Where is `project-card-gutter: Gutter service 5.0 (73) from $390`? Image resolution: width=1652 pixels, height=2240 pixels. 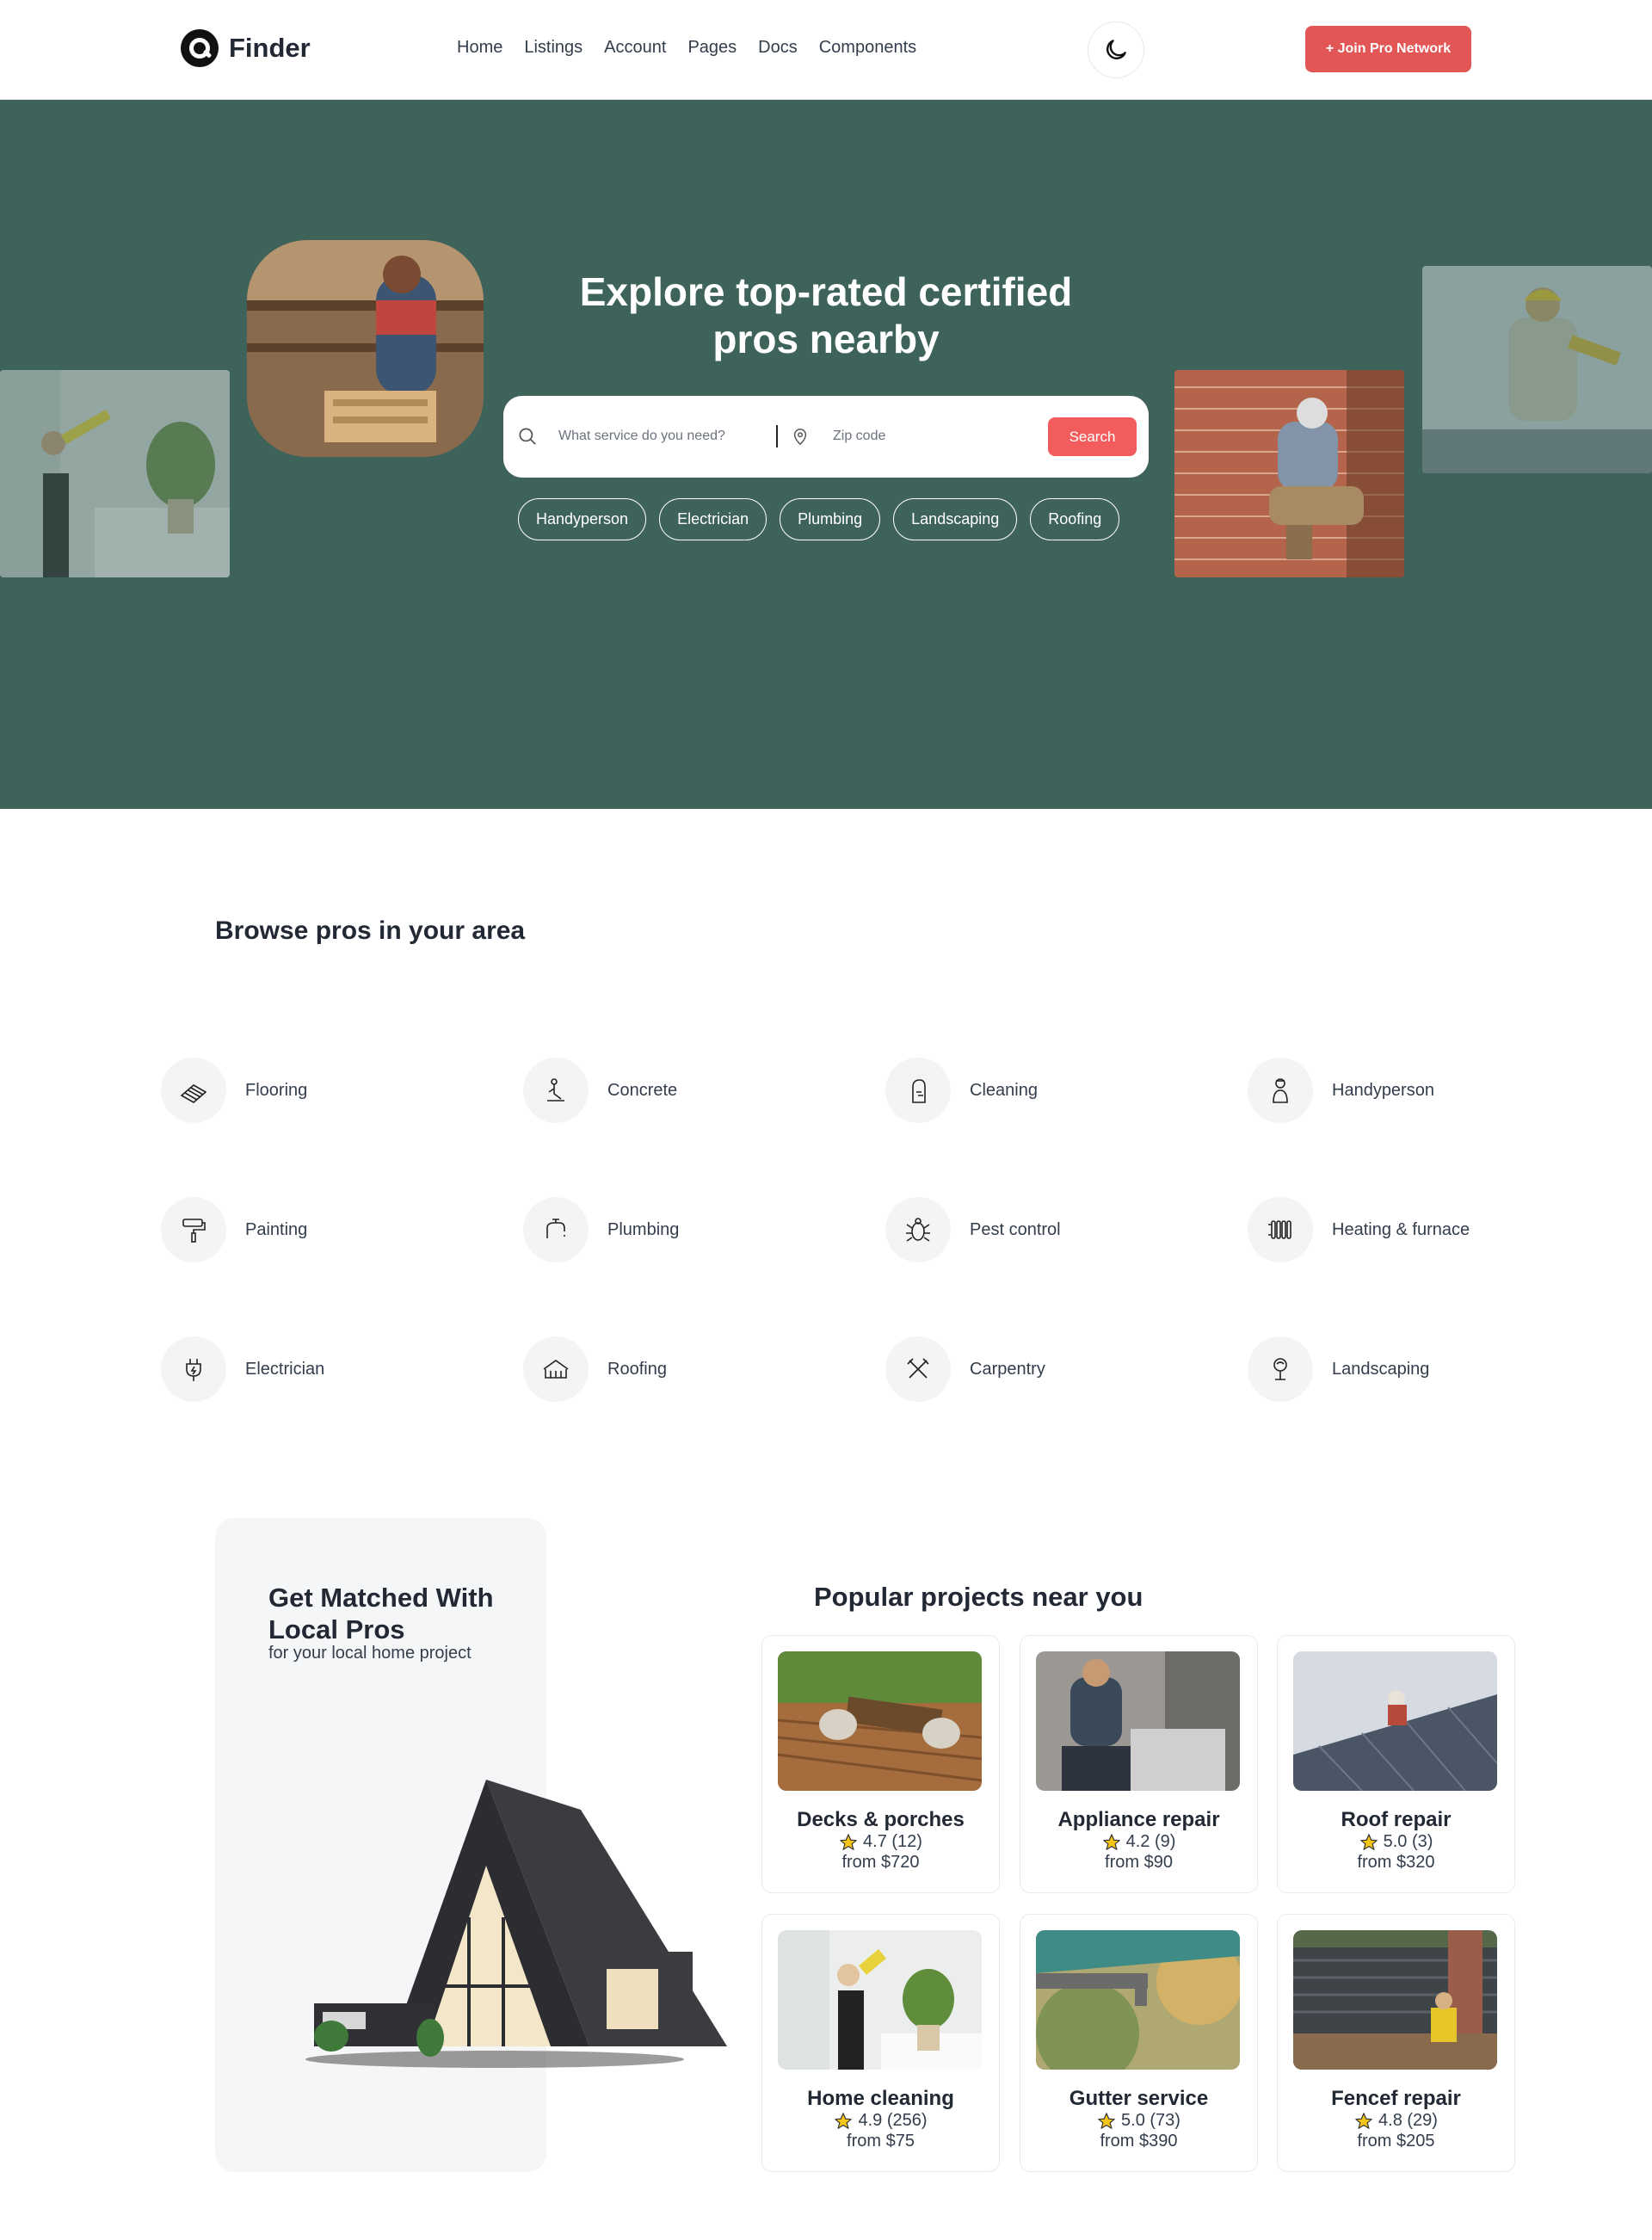
project-card-gutter: Gutter service 5.0 (73) from $390 is located at coordinates (1139, 2043).